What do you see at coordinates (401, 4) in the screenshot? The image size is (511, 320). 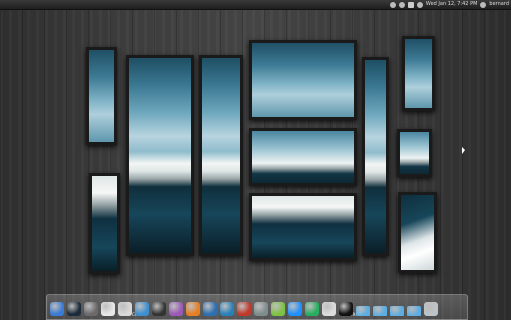 I see `volume-icon` at bounding box center [401, 4].